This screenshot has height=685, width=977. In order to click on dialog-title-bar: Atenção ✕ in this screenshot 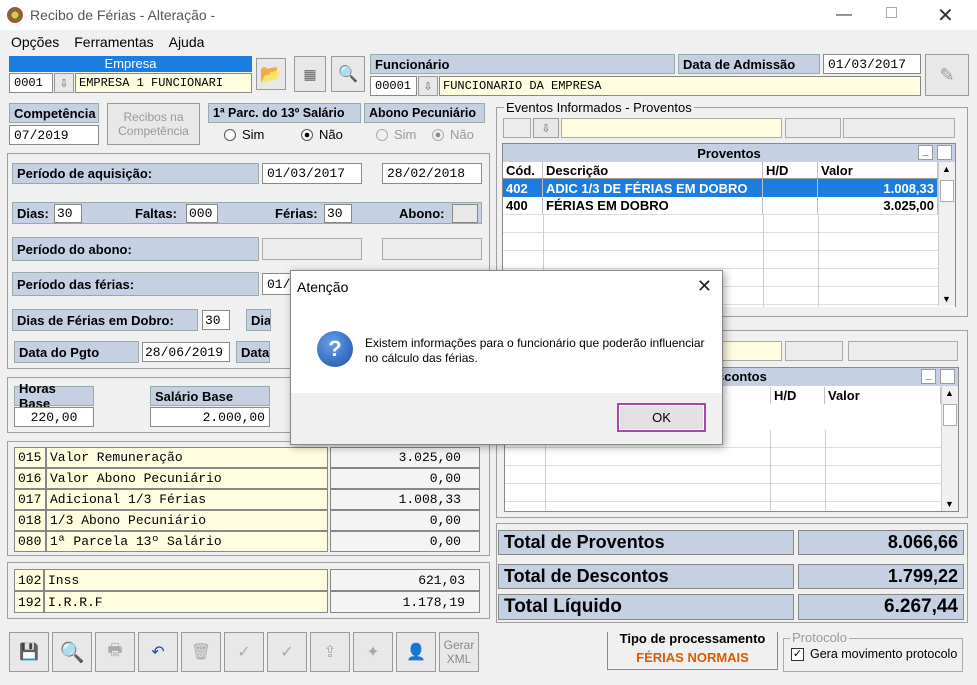, I will do `click(506, 287)`.